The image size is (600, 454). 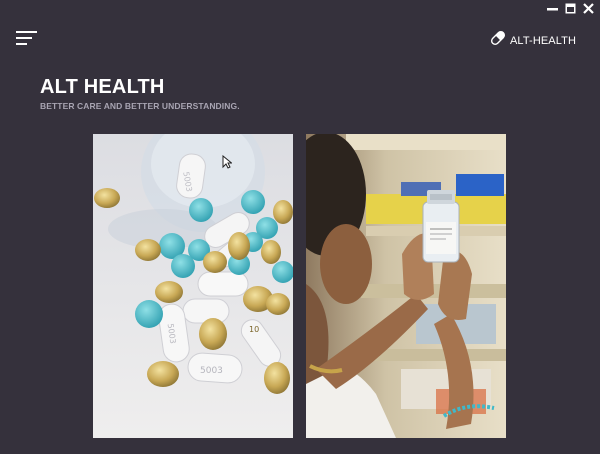 I want to click on page-subtitle: BETTER CARE AND BETTER UNDERSTANDING., so click(x=140, y=106).